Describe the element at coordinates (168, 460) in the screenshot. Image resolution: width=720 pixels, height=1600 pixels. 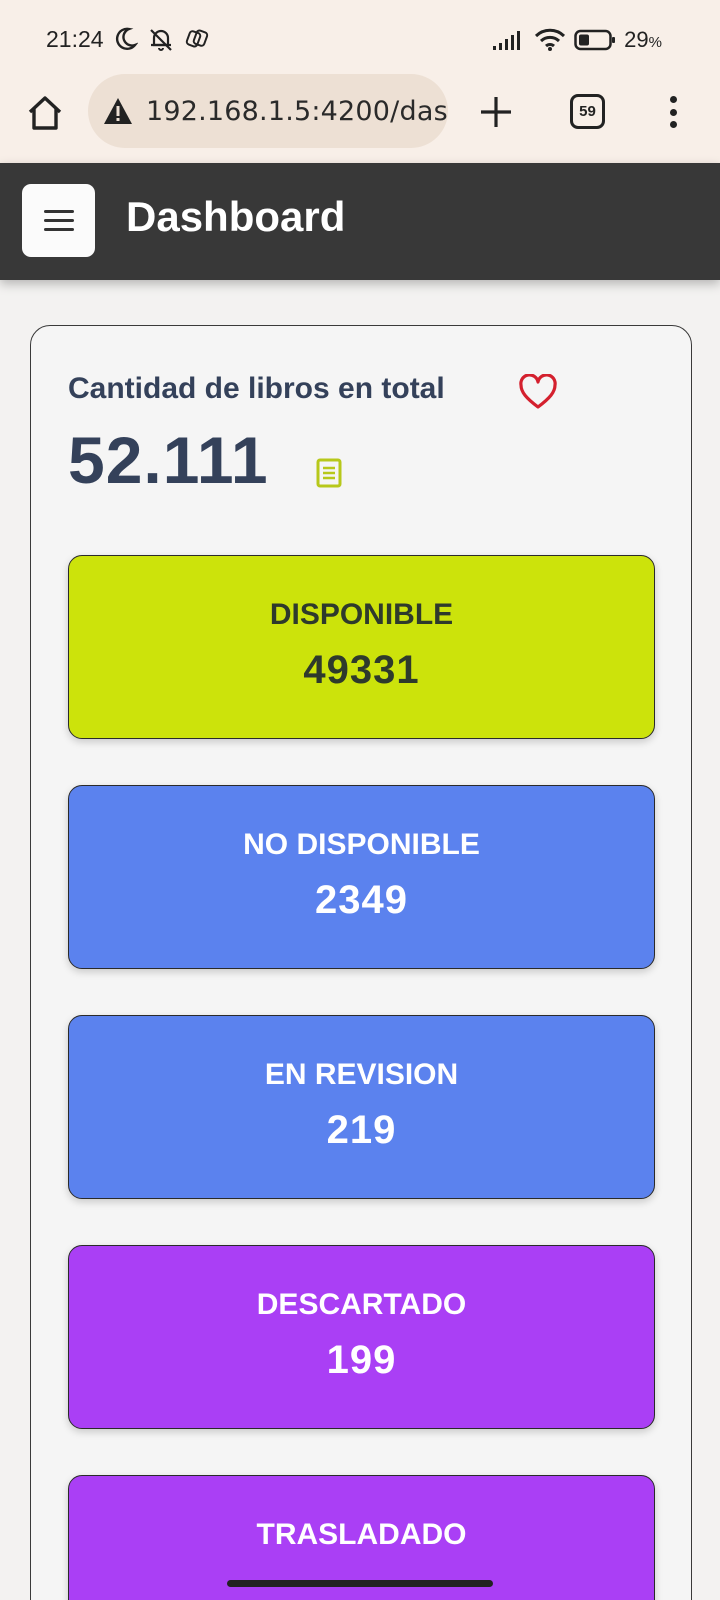
I see `total-books-value: 52.111` at that location.